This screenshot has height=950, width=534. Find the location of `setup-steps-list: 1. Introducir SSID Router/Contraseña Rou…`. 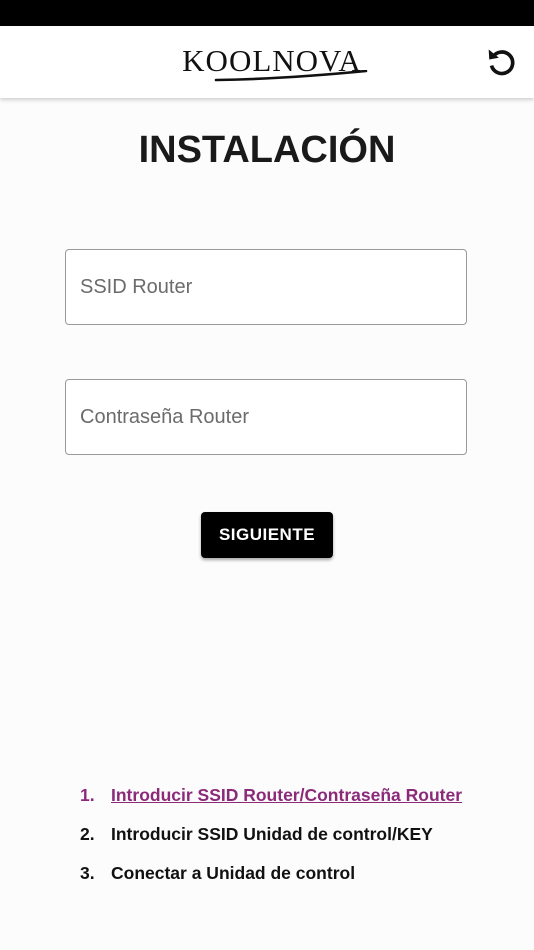

setup-steps-list: 1. Introducir SSID Router/Contraseña Rou… is located at coordinates (300, 834).